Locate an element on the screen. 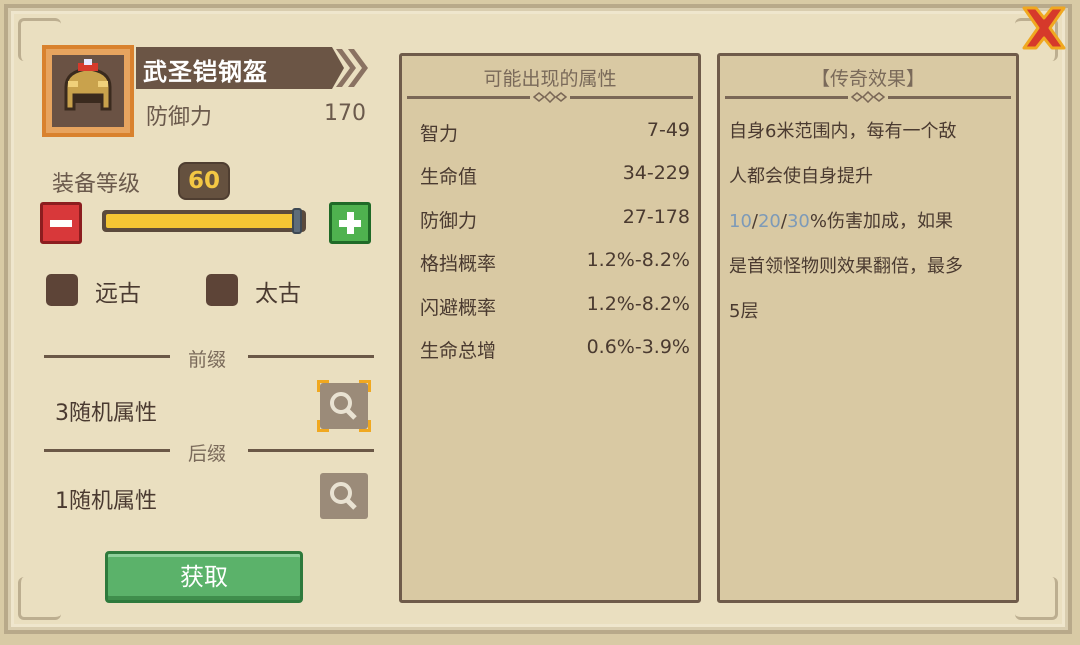 The image size is (1080, 645). level-slider-handle is located at coordinates (297, 221).